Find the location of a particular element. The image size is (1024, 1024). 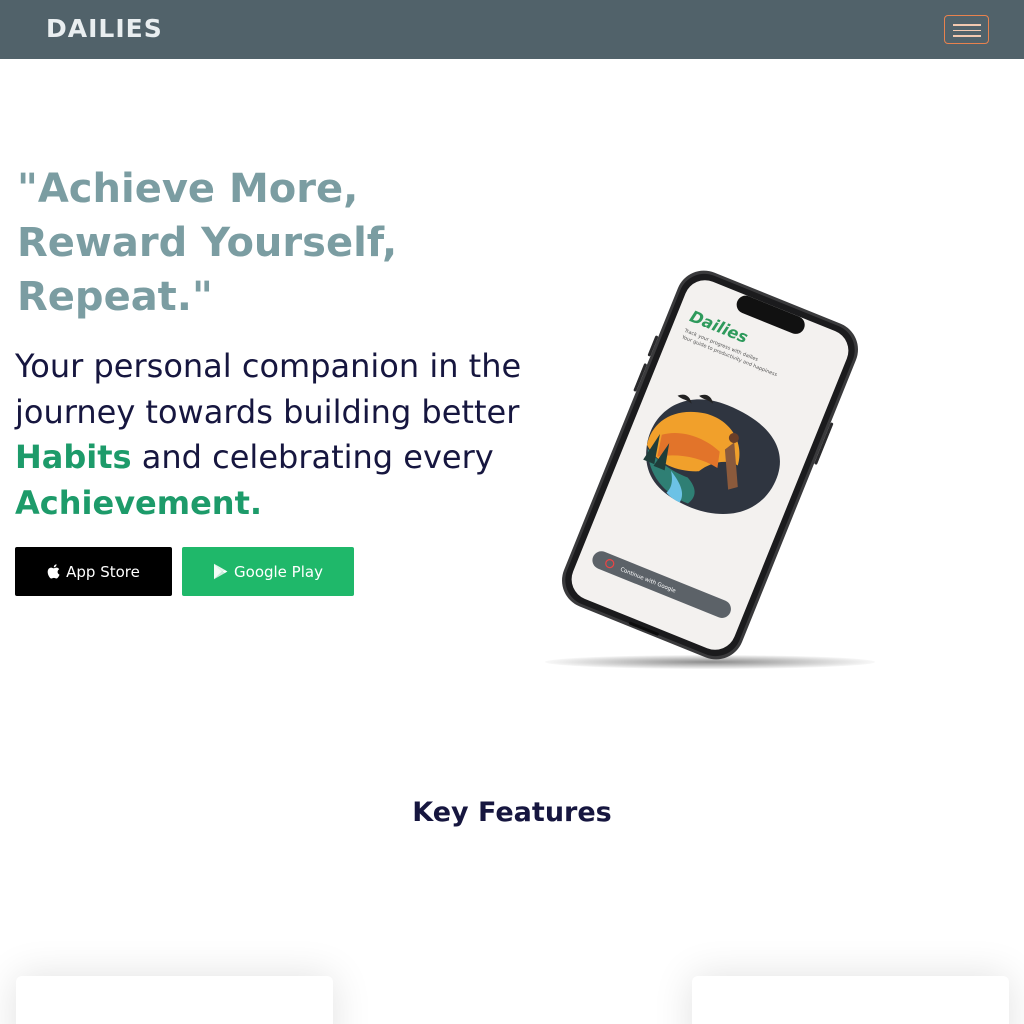

google-play-button: Google Play is located at coordinates (268, 571).